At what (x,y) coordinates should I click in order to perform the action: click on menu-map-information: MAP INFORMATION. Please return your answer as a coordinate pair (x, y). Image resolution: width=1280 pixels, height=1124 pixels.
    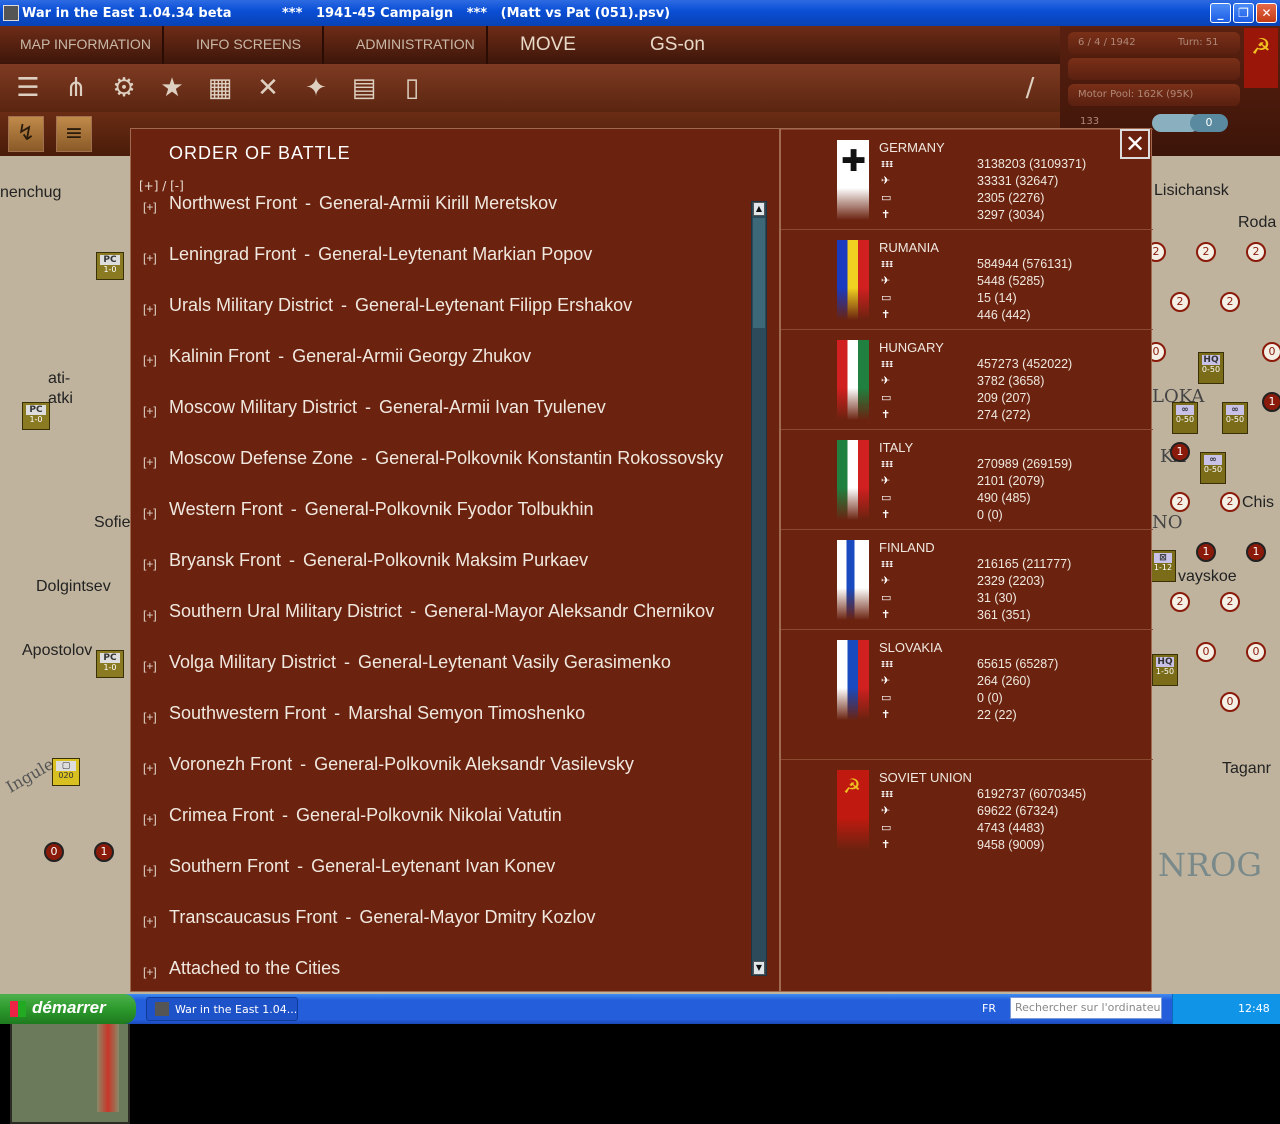
    Looking at the image, I should click on (85, 44).